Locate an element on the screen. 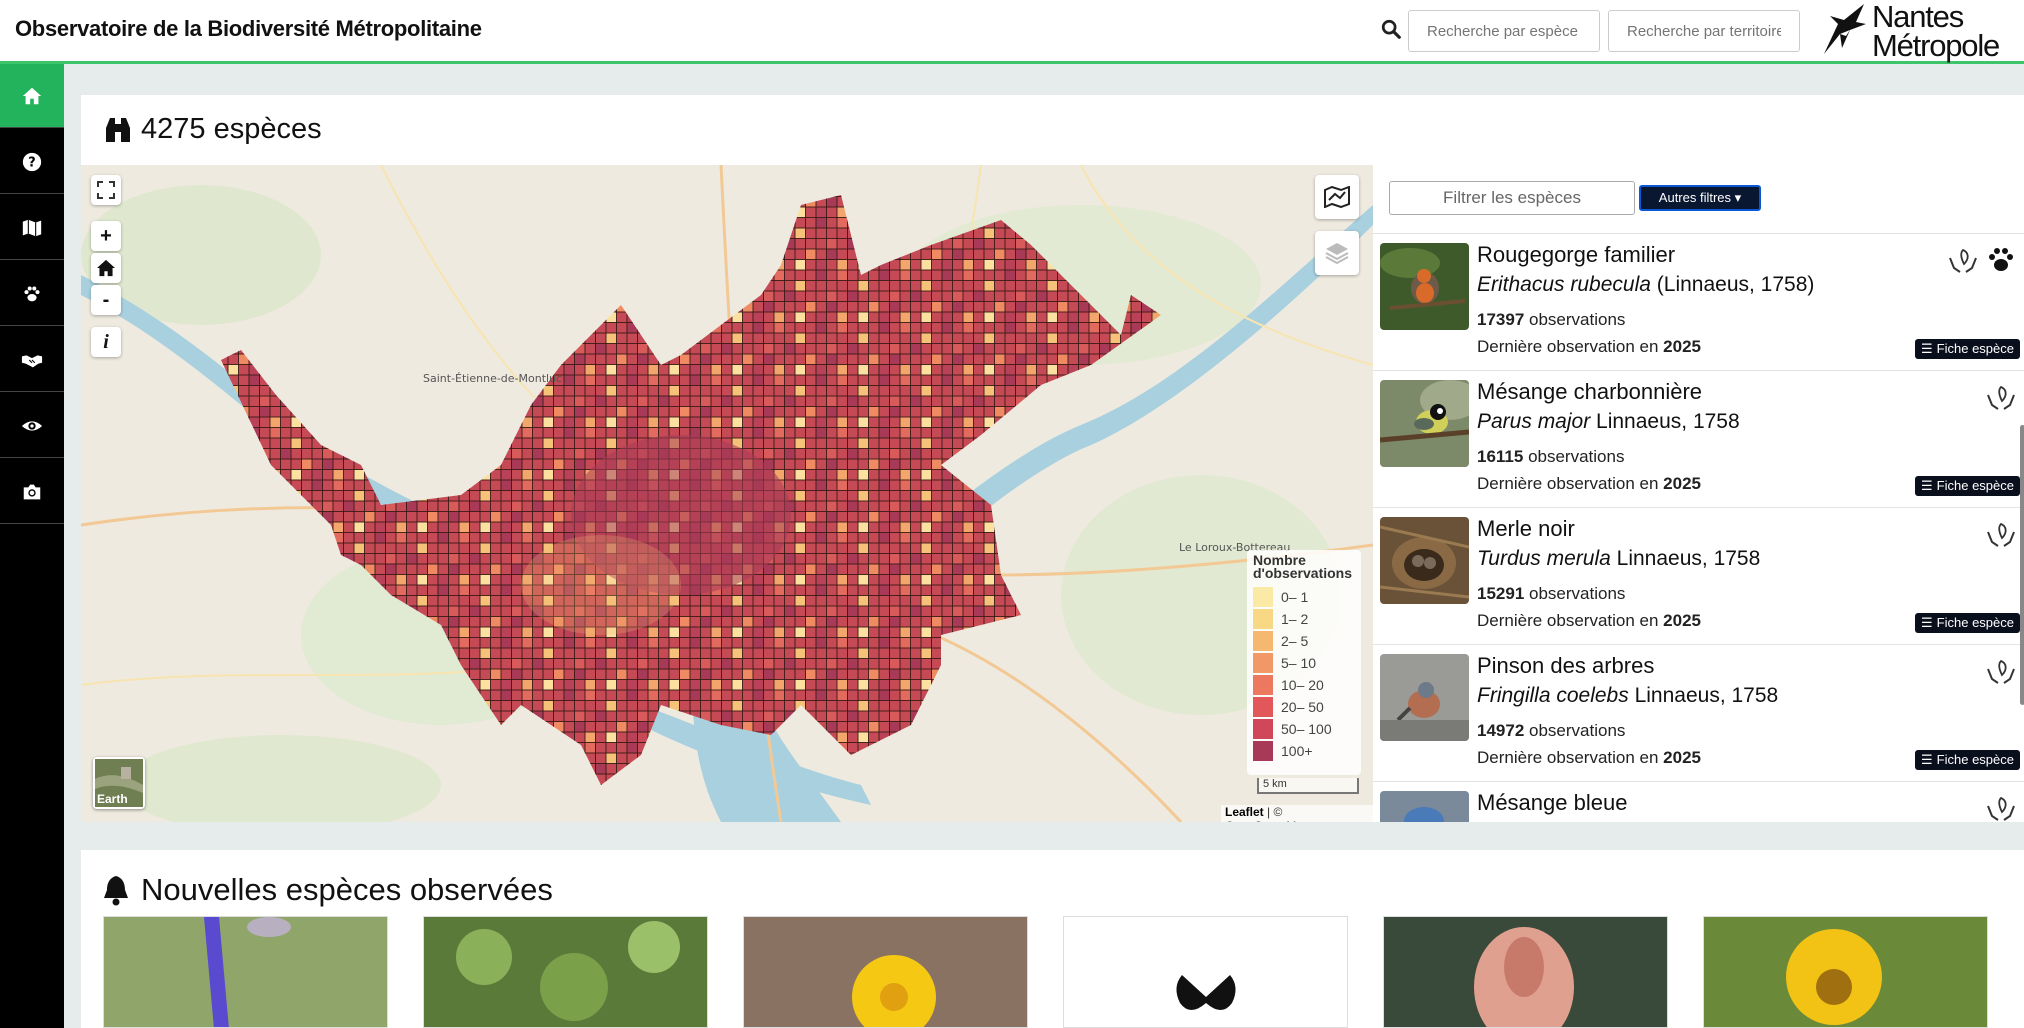 Image resolution: width=2024 pixels, height=1028 pixels. species-sheet-label: Fiche espèce is located at coordinates (1975, 622).